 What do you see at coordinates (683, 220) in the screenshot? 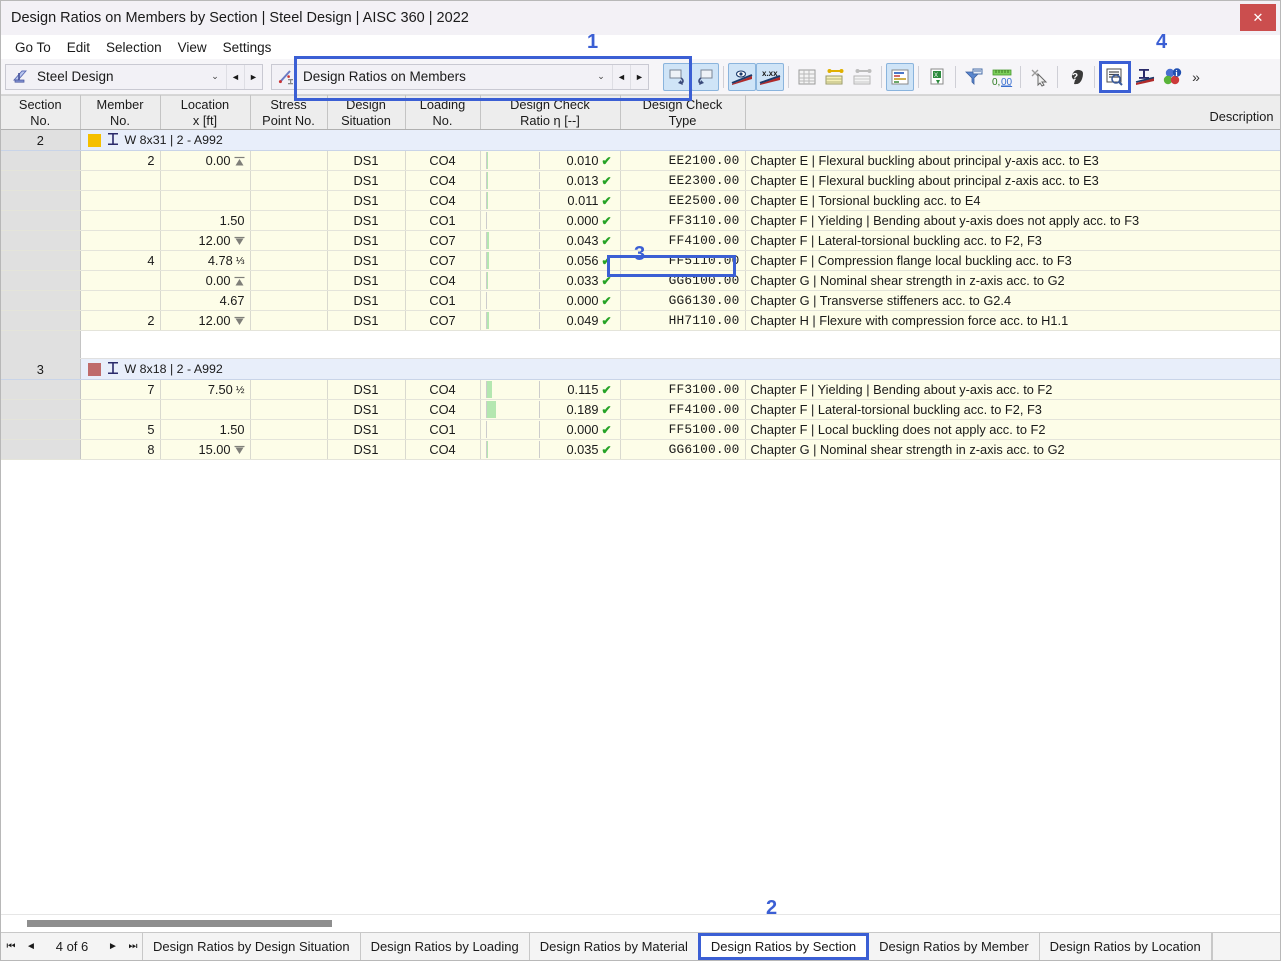
I see `design-check-type-cell: FF3110.00` at bounding box center [683, 220].